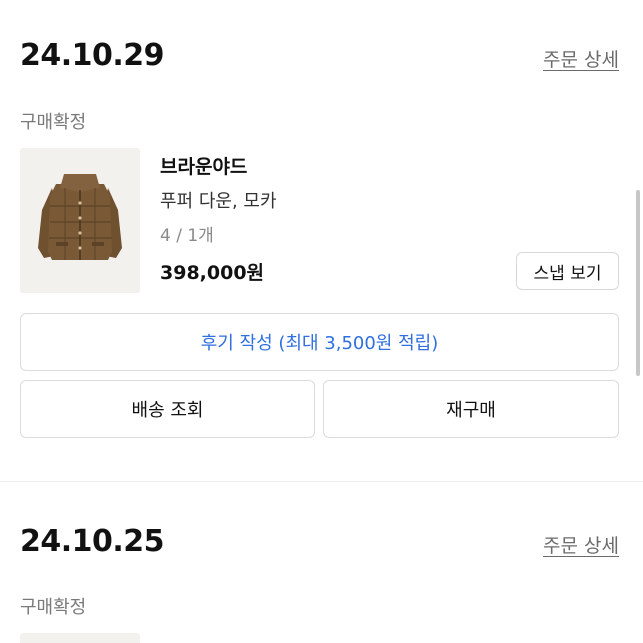  I want to click on product-name: 푸퍼 다운, 모카, so click(218, 200).